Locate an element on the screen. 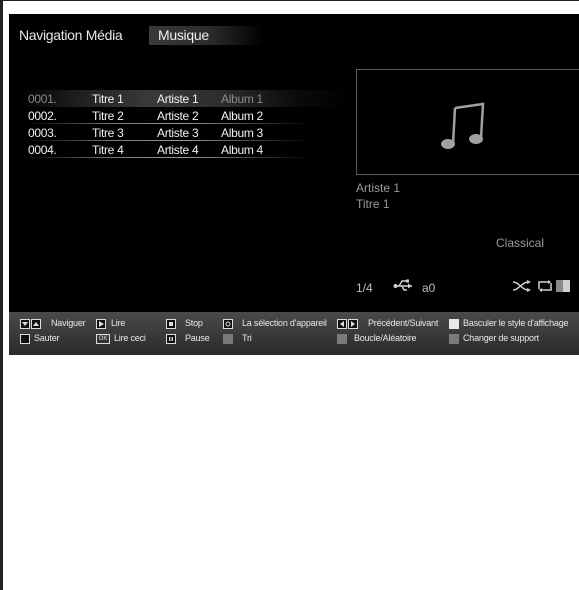  track-number: 0003. is located at coordinates (42, 133).